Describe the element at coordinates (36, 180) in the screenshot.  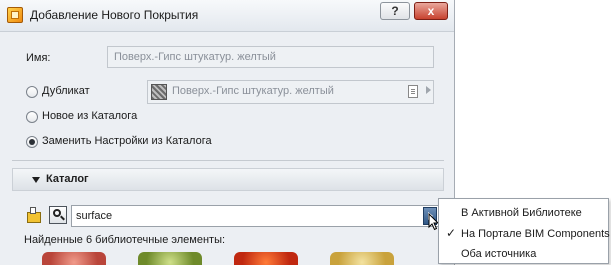
I see `triangle-down-icon` at that location.